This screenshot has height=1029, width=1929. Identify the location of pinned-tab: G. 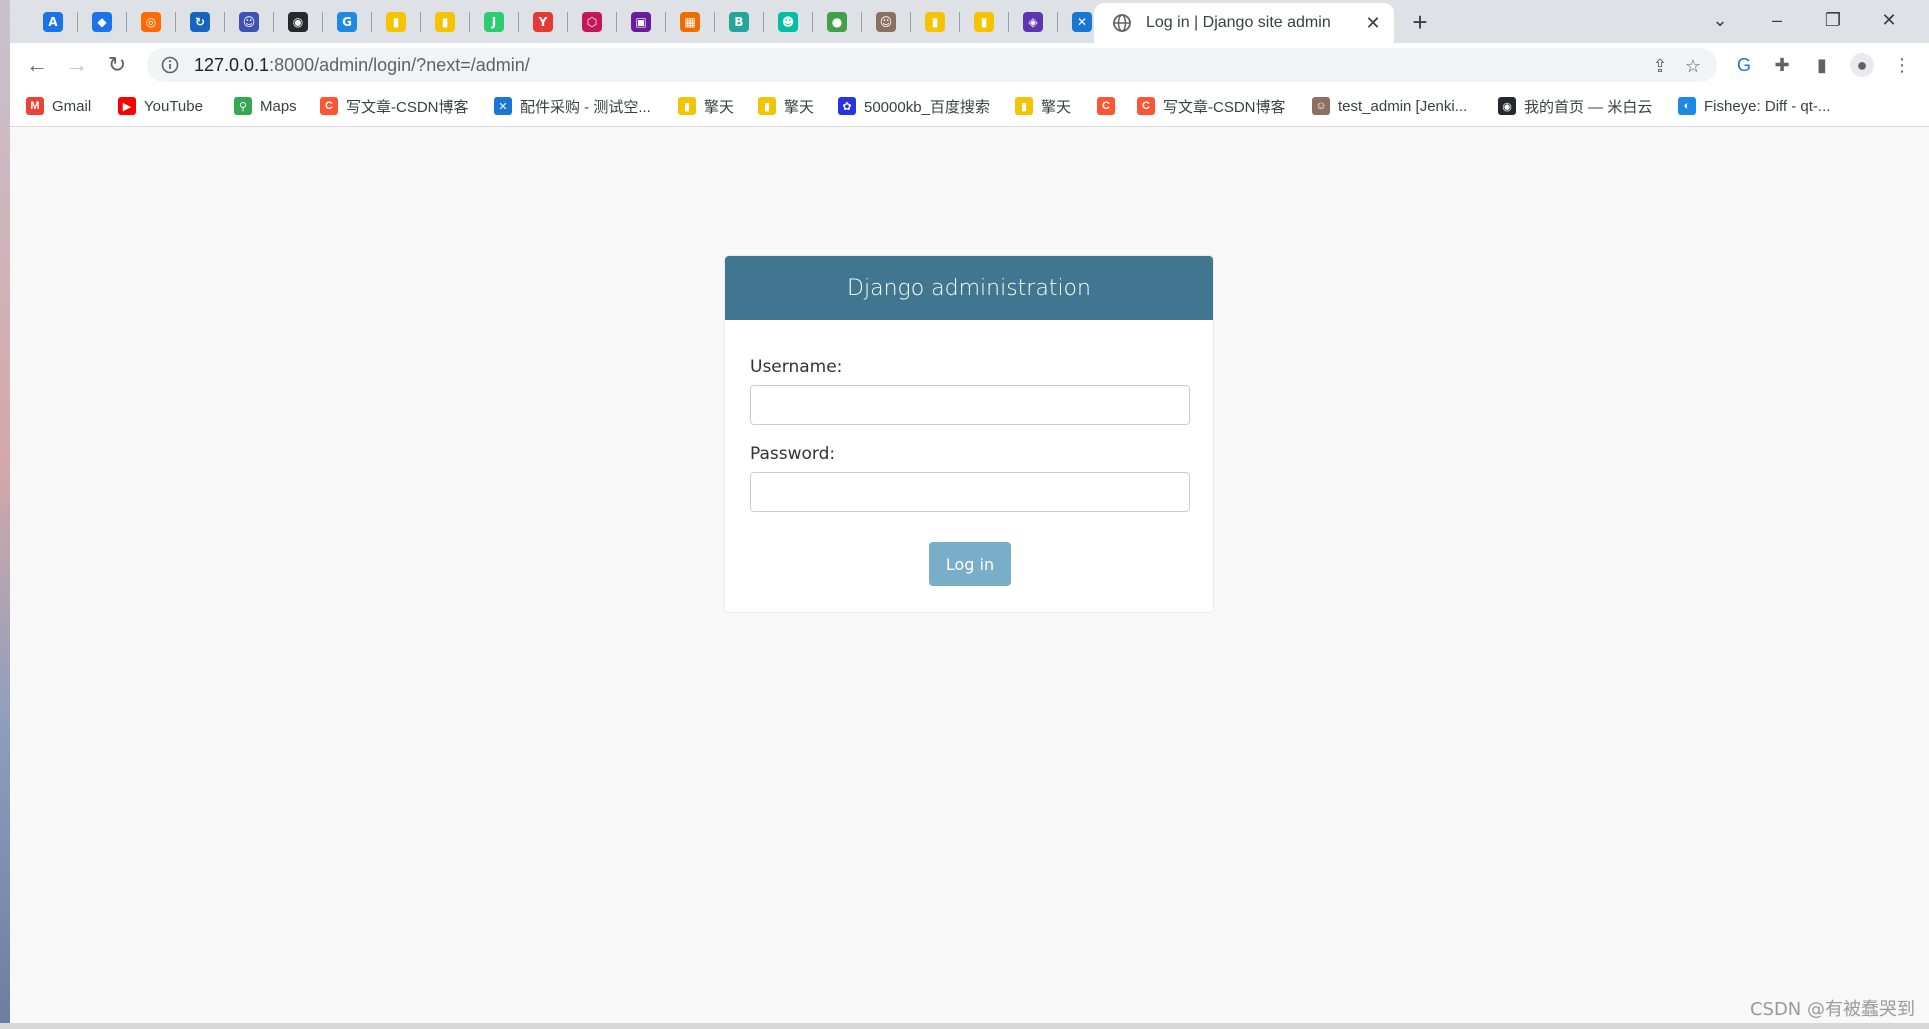
(347, 22).